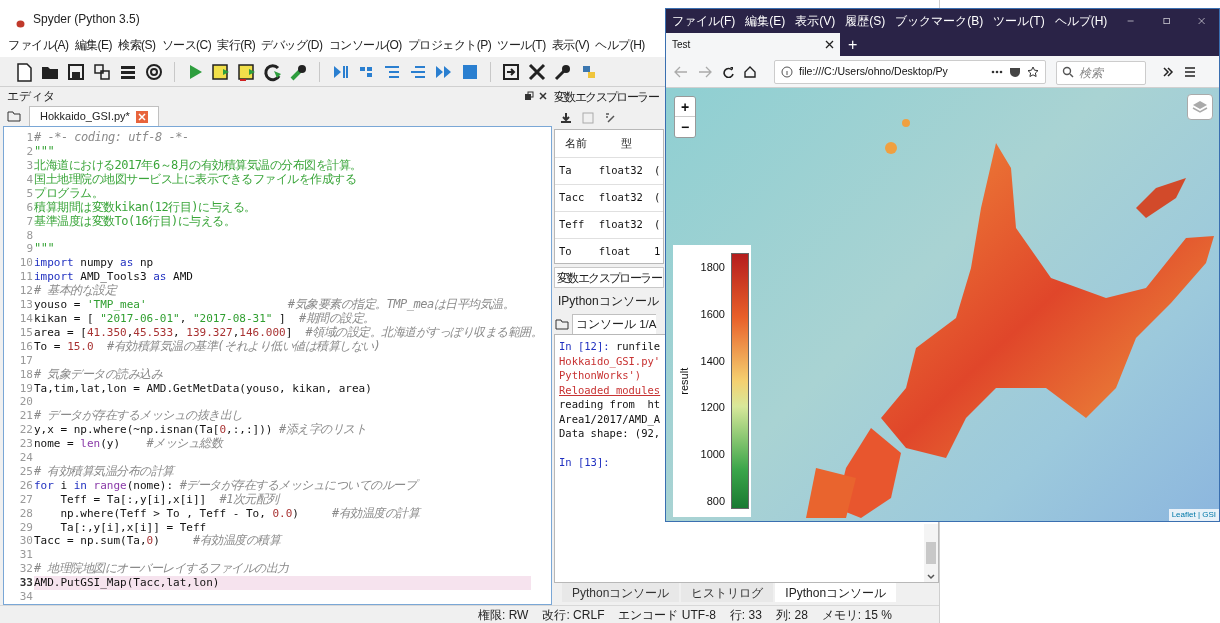 This screenshot has height=623, width=1220. Describe the element at coordinates (997, 71) in the screenshot. I see `more-icon` at that location.